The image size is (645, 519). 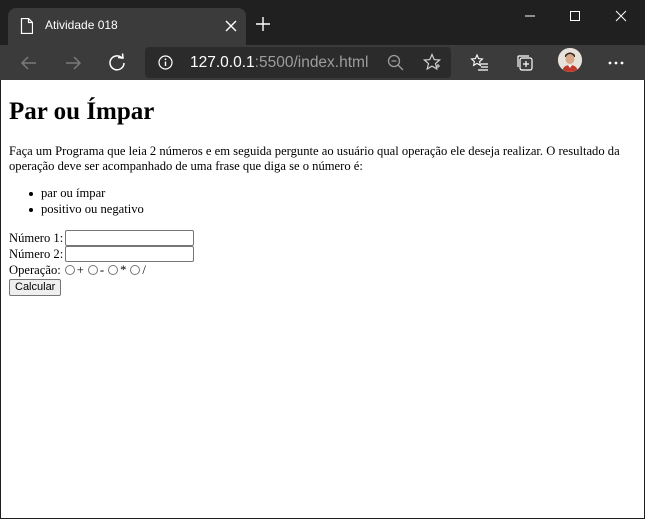 I want to click on maximize-button, so click(x=575, y=16).